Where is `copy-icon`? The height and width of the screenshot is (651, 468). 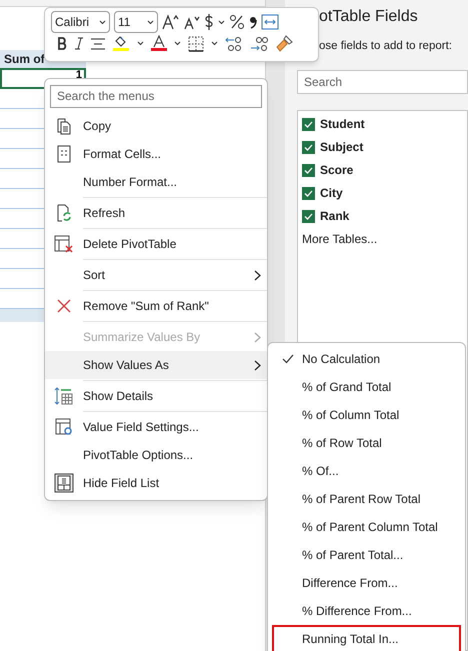
copy-icon is located at coordinates (64, 126).